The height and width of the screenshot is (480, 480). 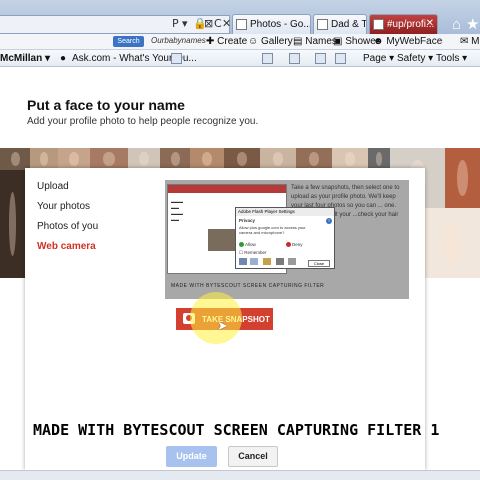 What do you see at coordinates (319, 263) in the screenshot?
I see `flash-close-button: Close` at bounding box center [319, 263].